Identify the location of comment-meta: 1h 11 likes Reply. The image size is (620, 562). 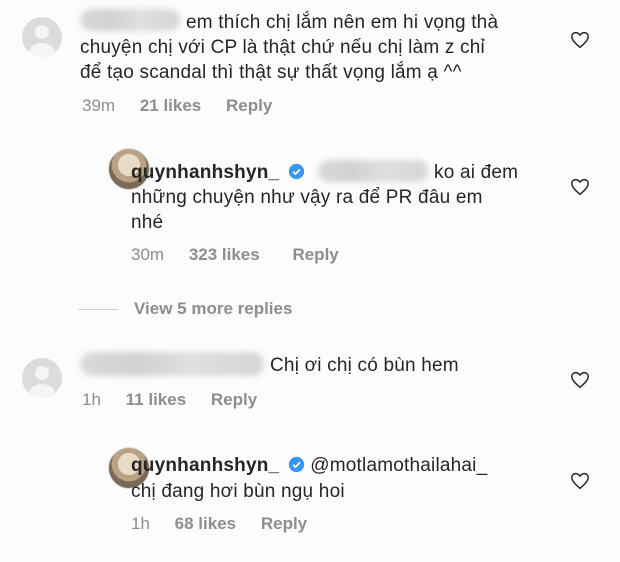
(179, 400).